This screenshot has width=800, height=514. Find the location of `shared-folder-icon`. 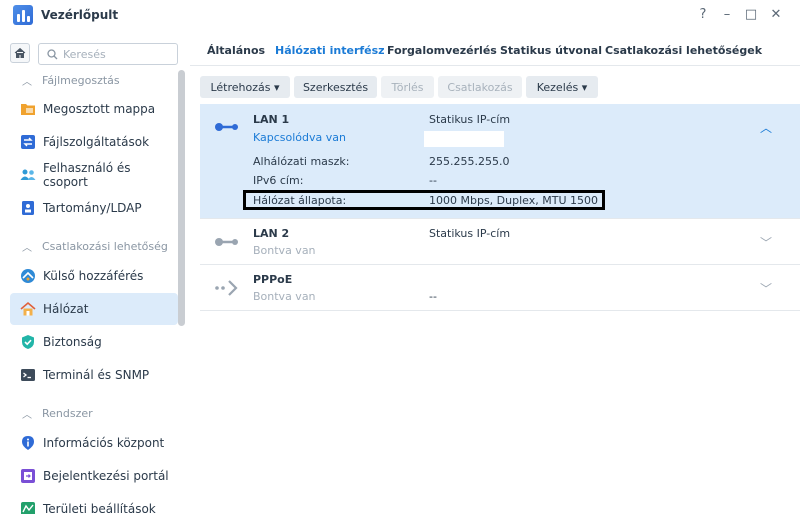

shared-folder-icon is located at coordinates (28, 109).